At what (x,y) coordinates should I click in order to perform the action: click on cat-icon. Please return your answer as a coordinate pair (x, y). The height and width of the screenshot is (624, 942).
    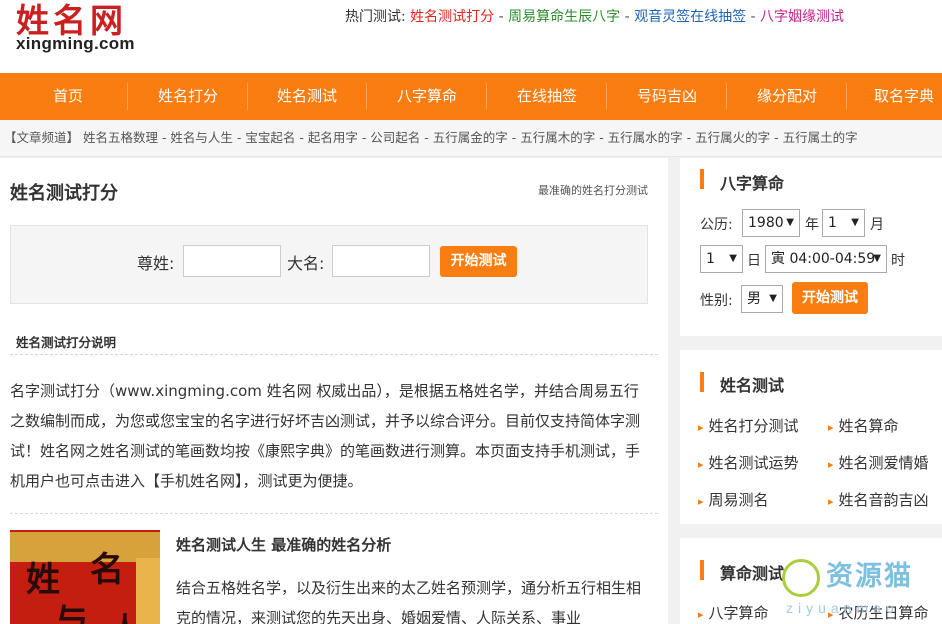
    Looking at the image, I should click on (801, 578).